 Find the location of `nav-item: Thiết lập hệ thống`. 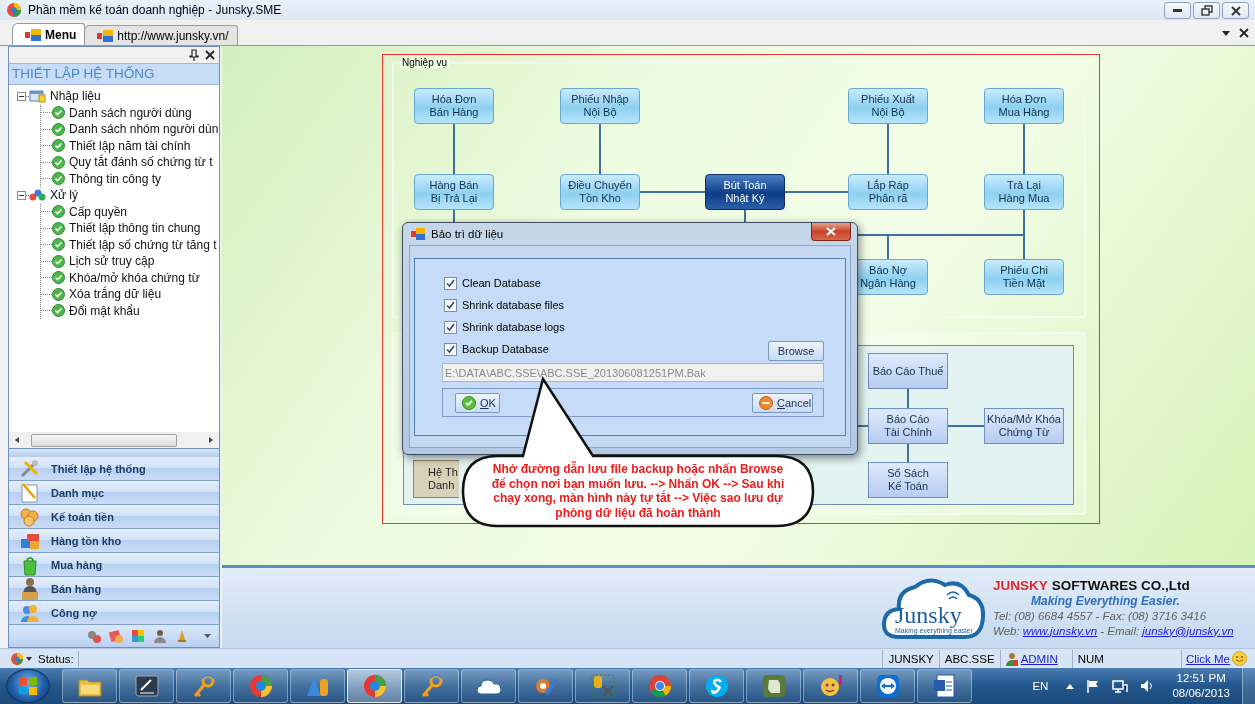

nav-item: Thiết lập hệ thống is located at coordinates (114, 469).